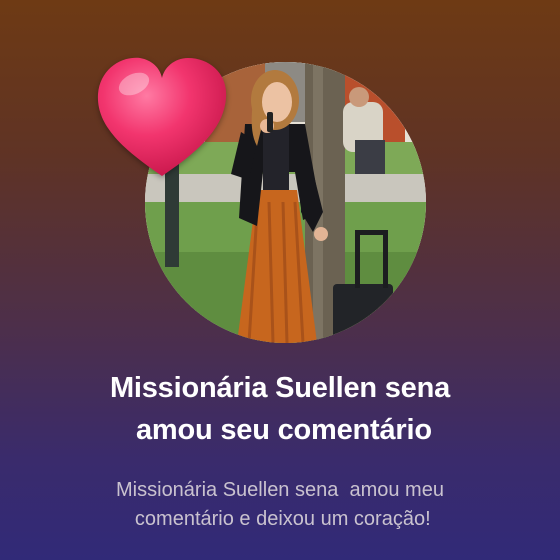 This screenshot has width=560, height=560. Describe the element at coordinates (280, 388) in the screenshot. I see `notification-title-line-1: Missionária Suellen sena` at that location.